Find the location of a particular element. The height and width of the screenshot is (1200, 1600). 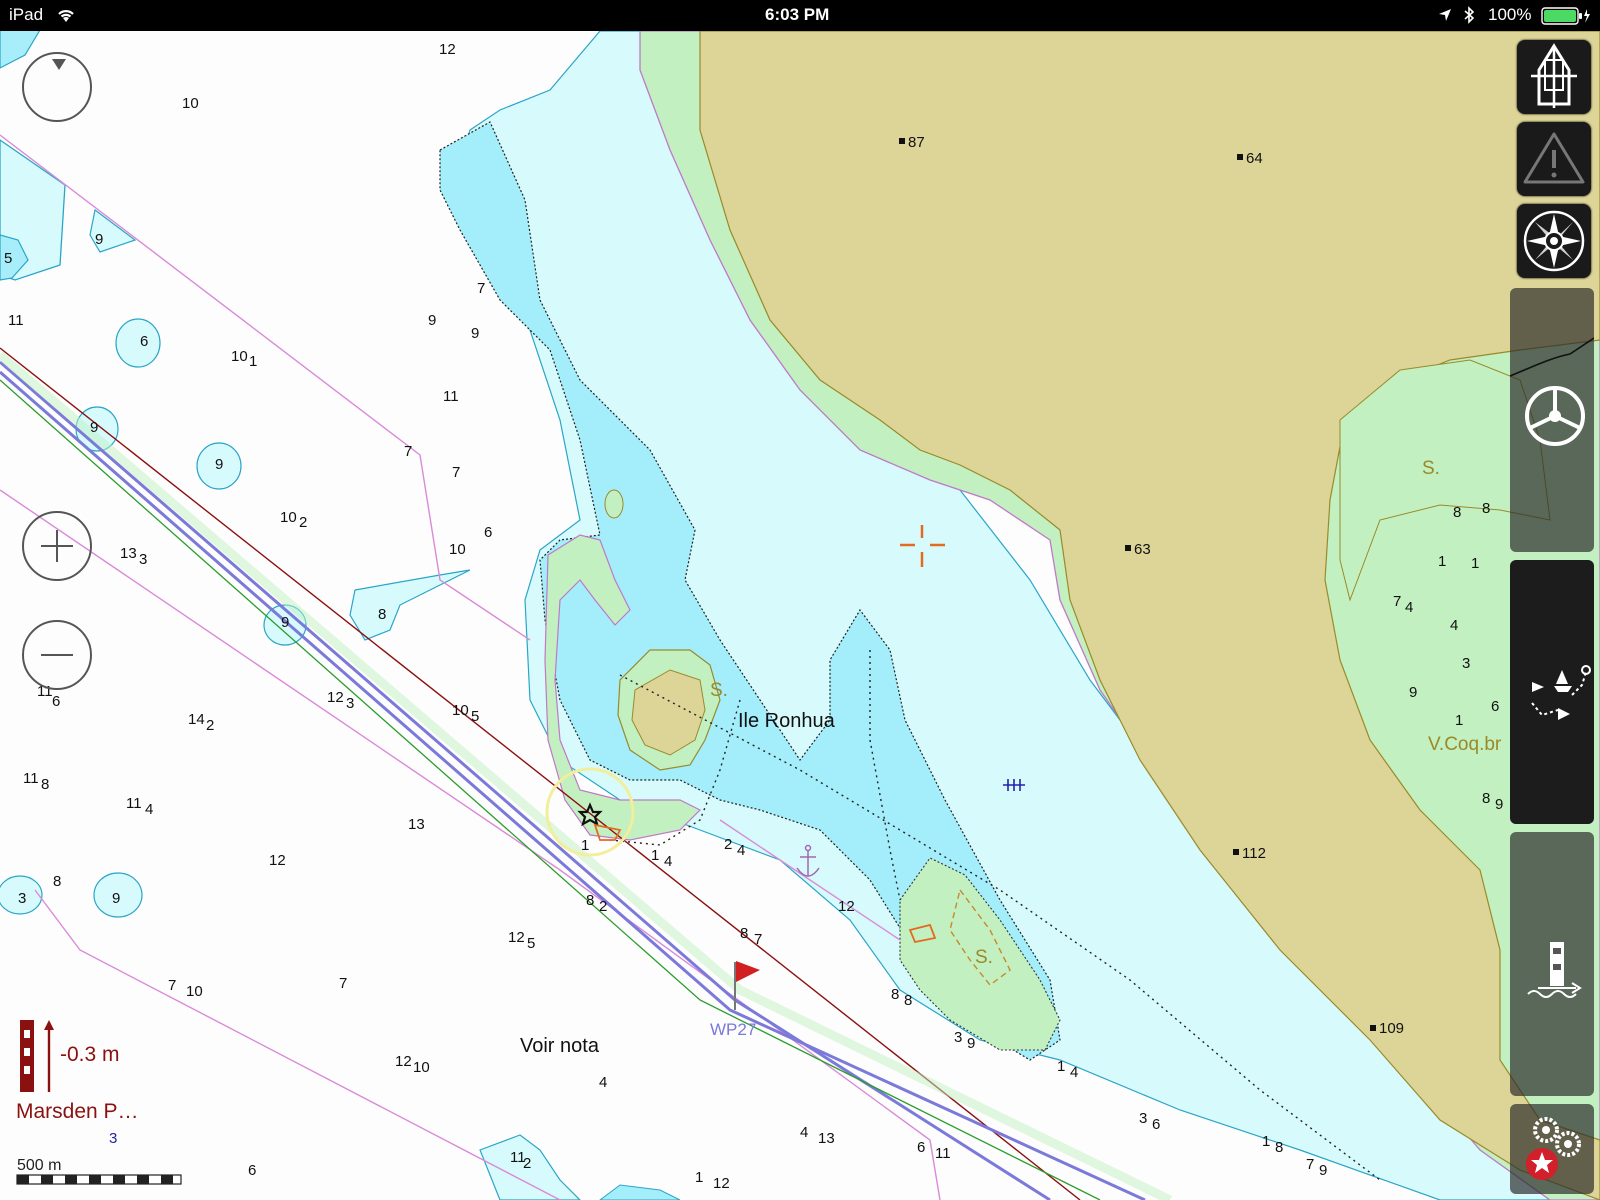

height-label: 109 is located at coordinates (1391, 1028).